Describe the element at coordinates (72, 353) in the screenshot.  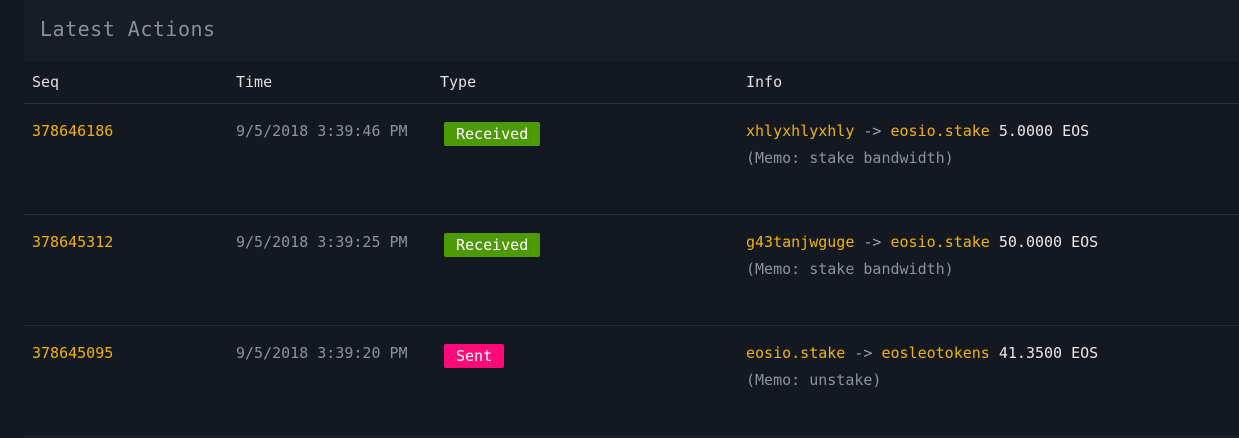
I see `seq-link: 378645095` at that location.